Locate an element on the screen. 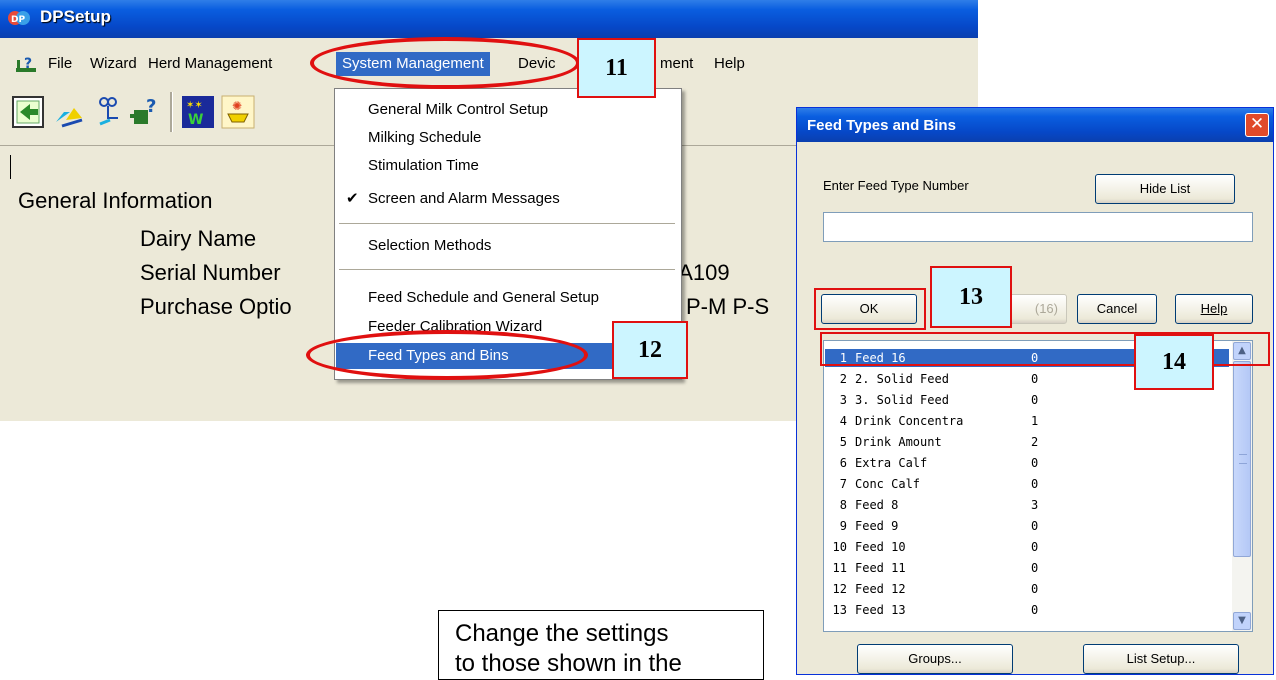  toolbar-separator is located at coordinates (171, 112).